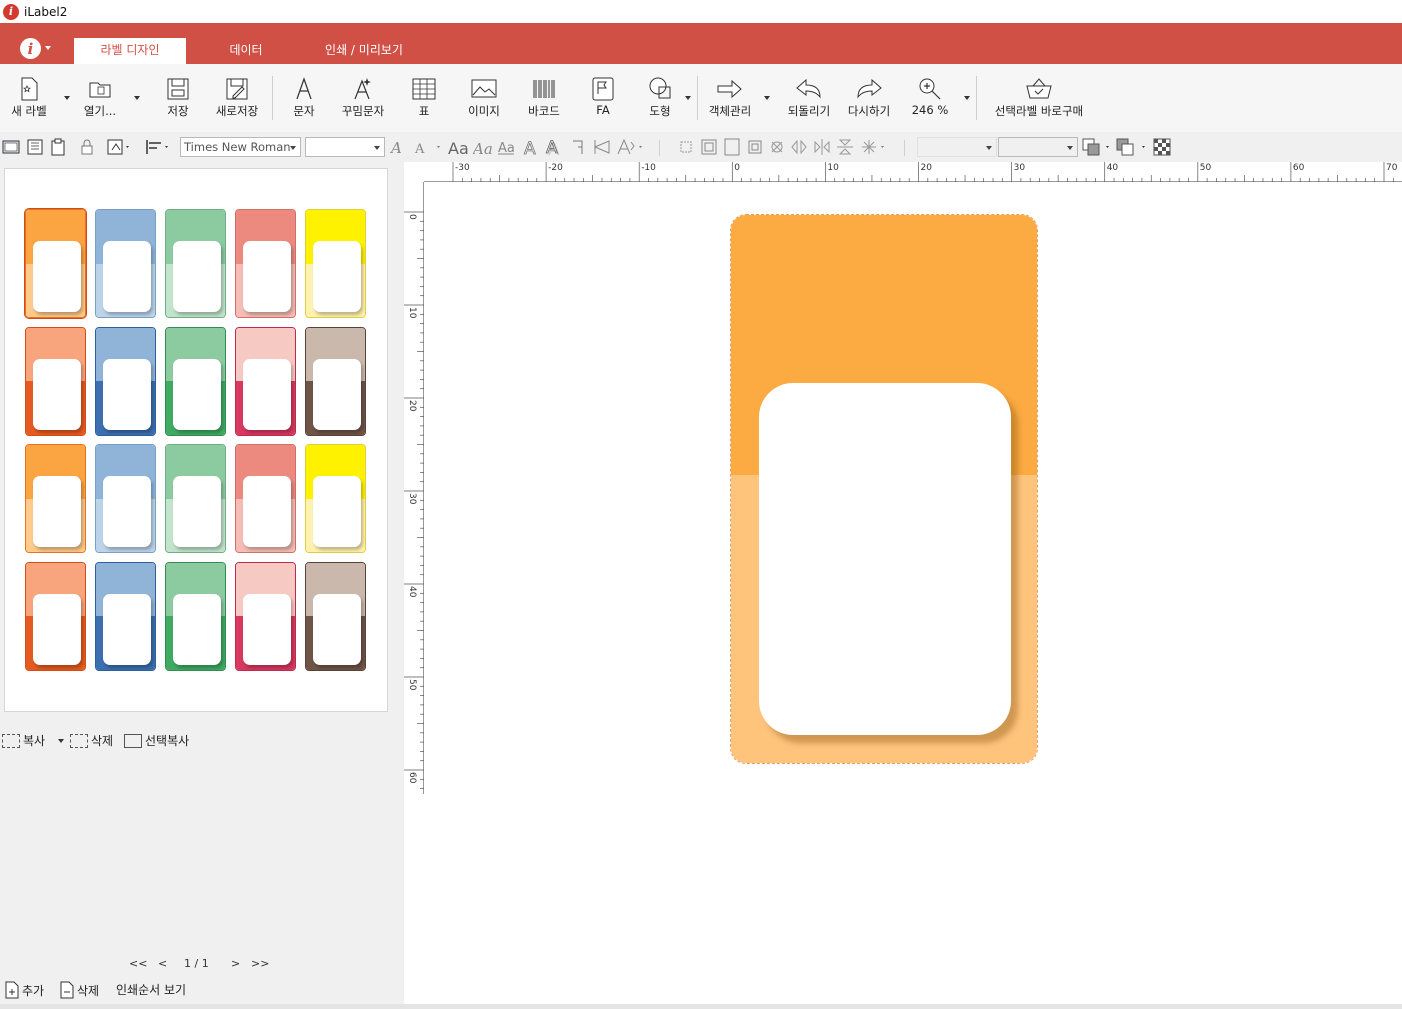  I want to click on shape-button: 도형, so click(660, 100).